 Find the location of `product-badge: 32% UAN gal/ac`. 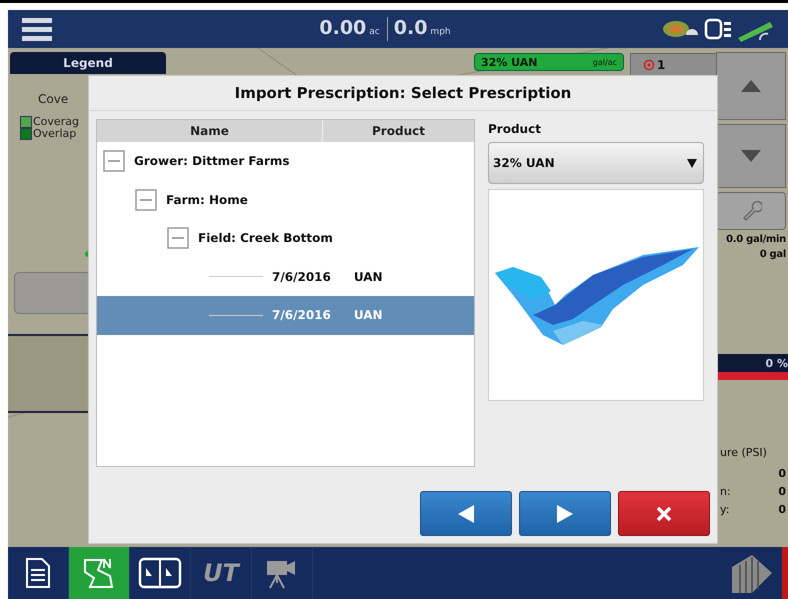

product-badge: 32% UAN gal/ac is located at coordinates (549, 62).